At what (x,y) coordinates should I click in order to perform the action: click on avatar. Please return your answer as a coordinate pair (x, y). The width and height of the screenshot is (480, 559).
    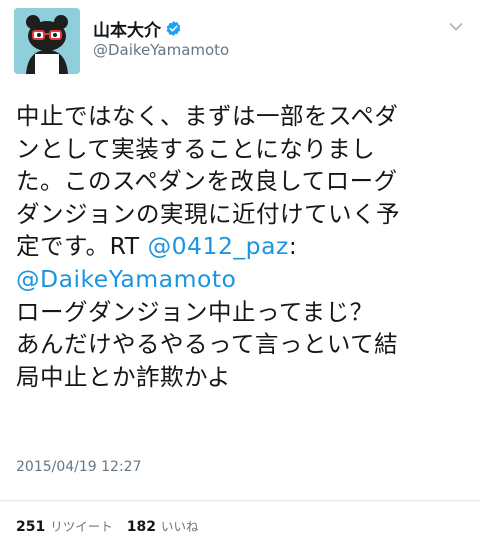
    Looking at the image, I should click on (47, 41).